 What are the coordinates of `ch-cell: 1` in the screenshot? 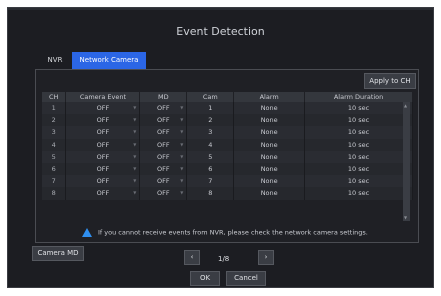 It's located at (54, 108).